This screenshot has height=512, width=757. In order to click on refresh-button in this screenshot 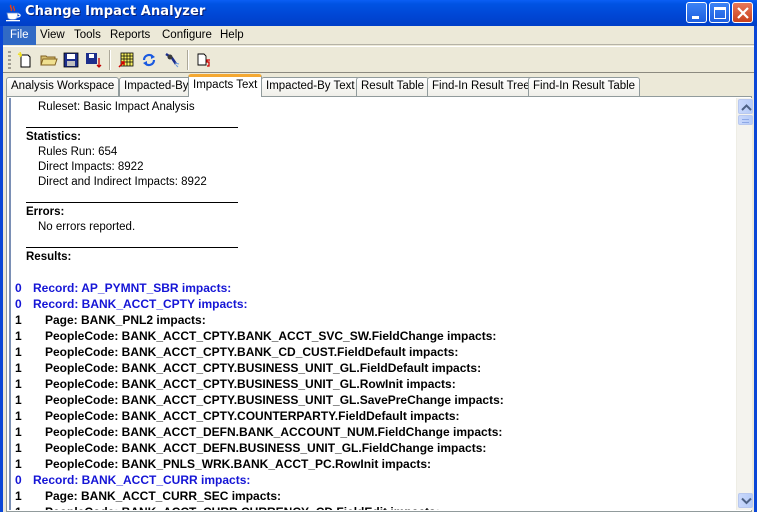, I will do `click(149, 60)`.